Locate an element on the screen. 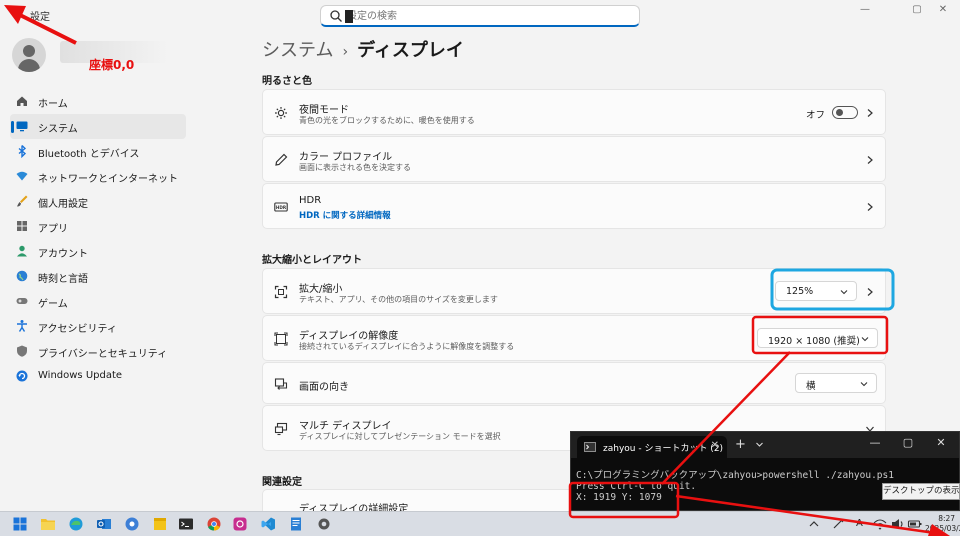 This screenshot has width=960, height=536. brightness-icon is located at coordinates (281, 113).